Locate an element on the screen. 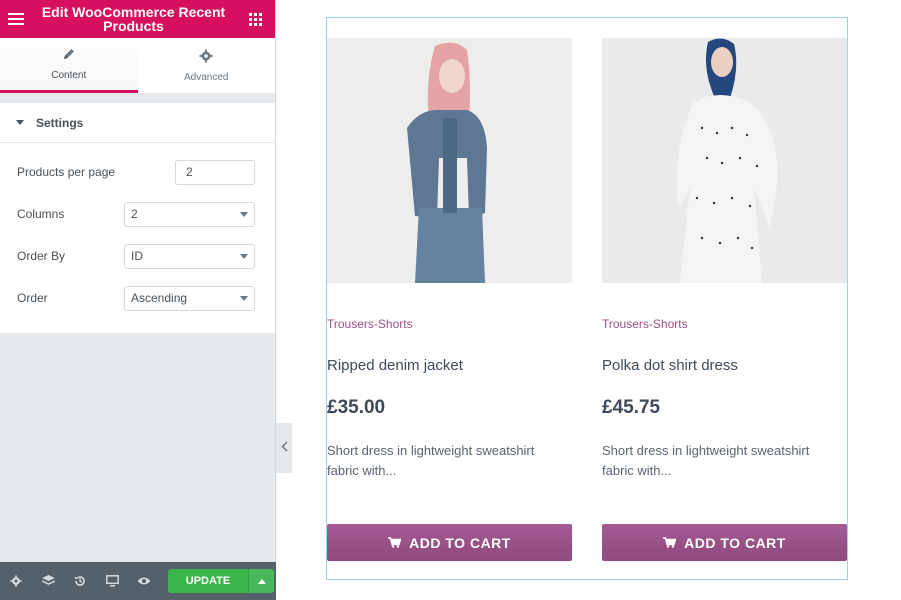 The image size is (901, 600). menu-icon is located at coordinates (16, 19).